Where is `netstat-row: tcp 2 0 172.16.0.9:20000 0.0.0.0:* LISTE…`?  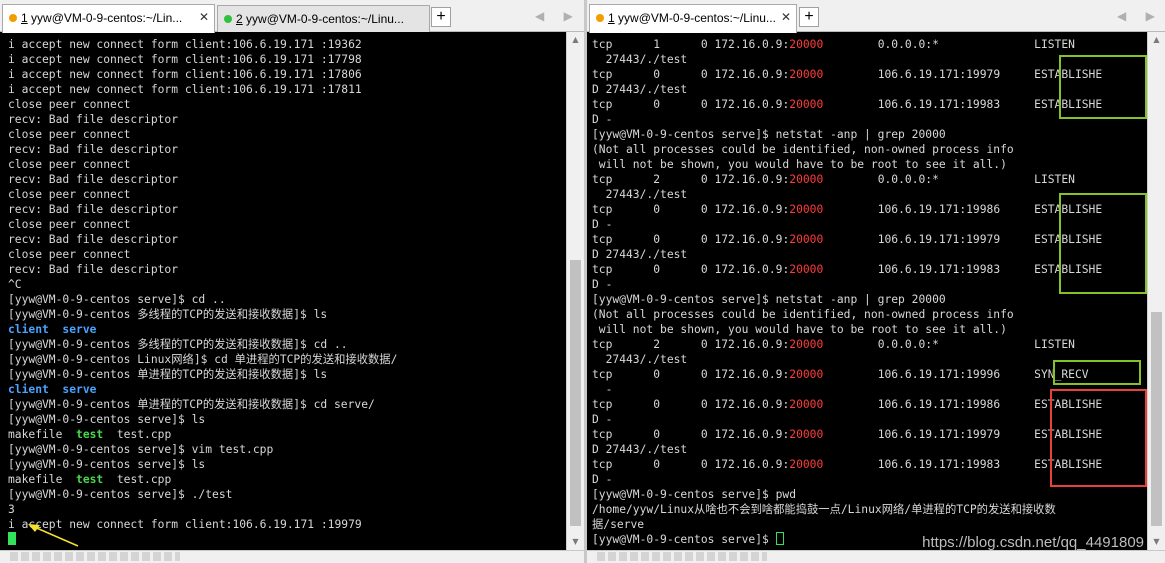 netstat-row: tcp 2 0 172.16.0.9:20000 0.0.0.0:* LISTE… is located at coordinates (869, 344).